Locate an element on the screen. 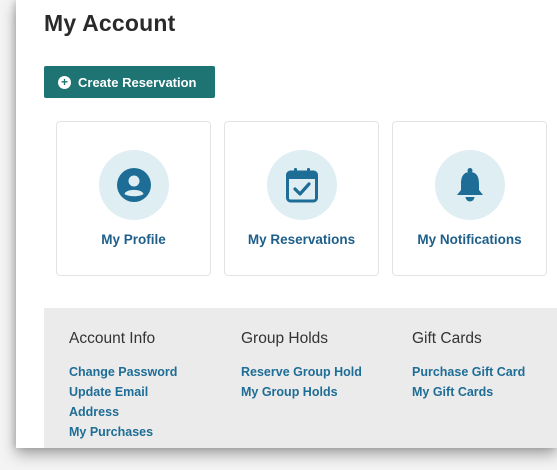  page-title: My Account is located at coordinates (110, 23).